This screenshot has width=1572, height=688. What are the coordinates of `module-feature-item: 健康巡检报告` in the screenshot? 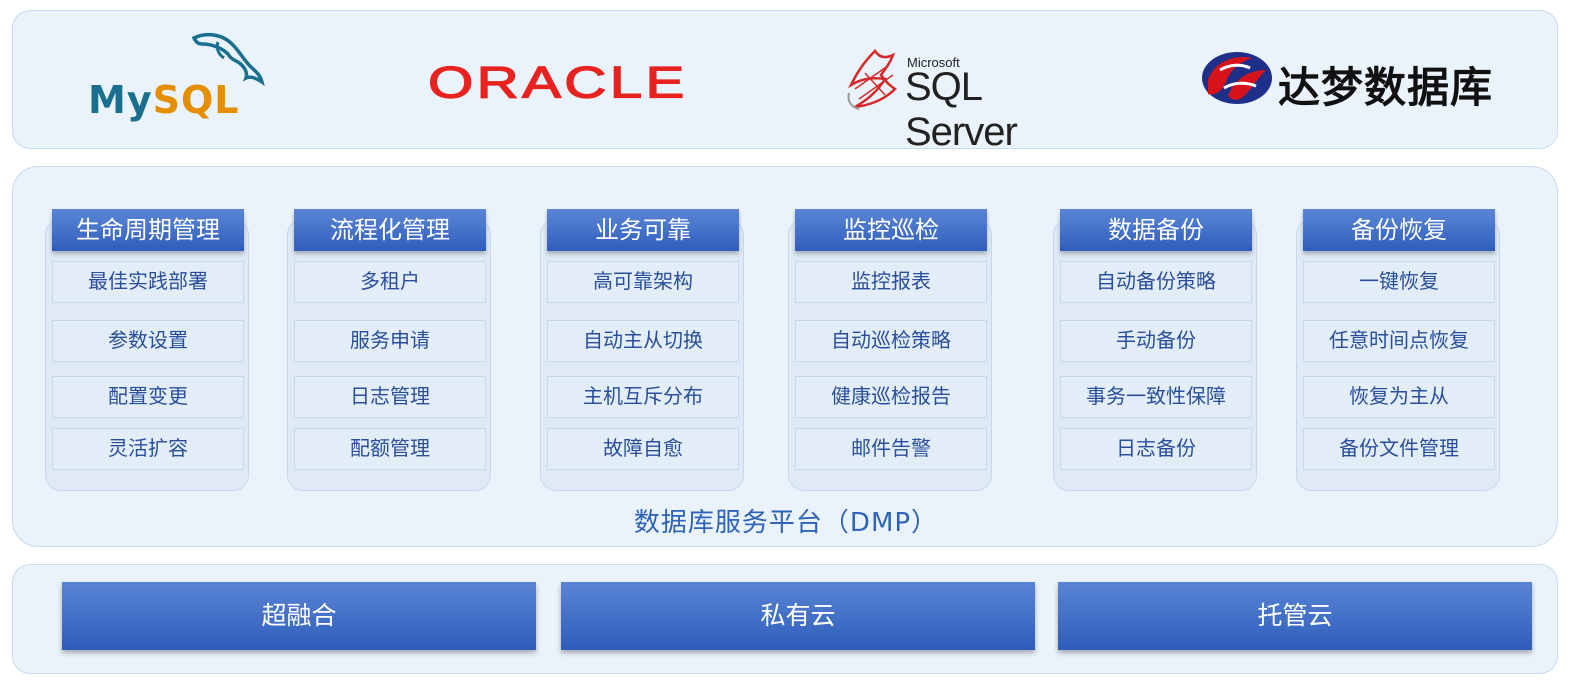 It's located at (891, 397).